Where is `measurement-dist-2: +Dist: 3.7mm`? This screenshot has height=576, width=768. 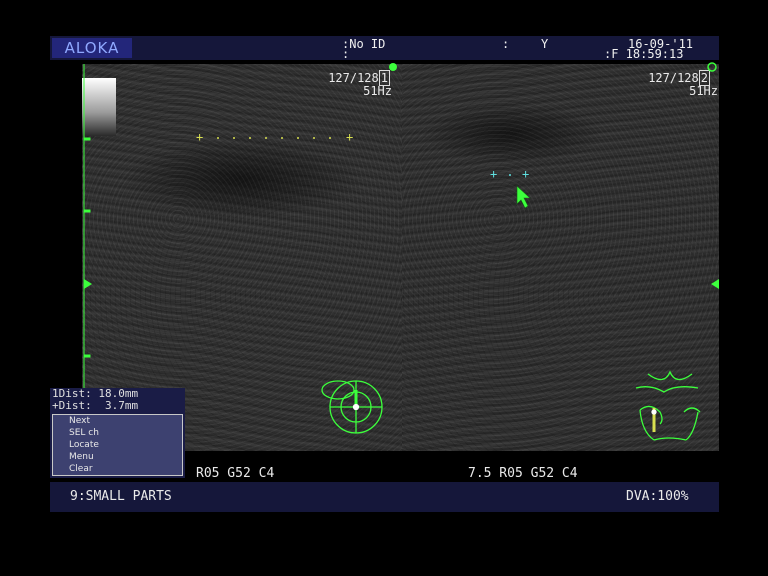
measurement-dist-2: +Dist: 3.7mm is located at coordinates (95, 405).